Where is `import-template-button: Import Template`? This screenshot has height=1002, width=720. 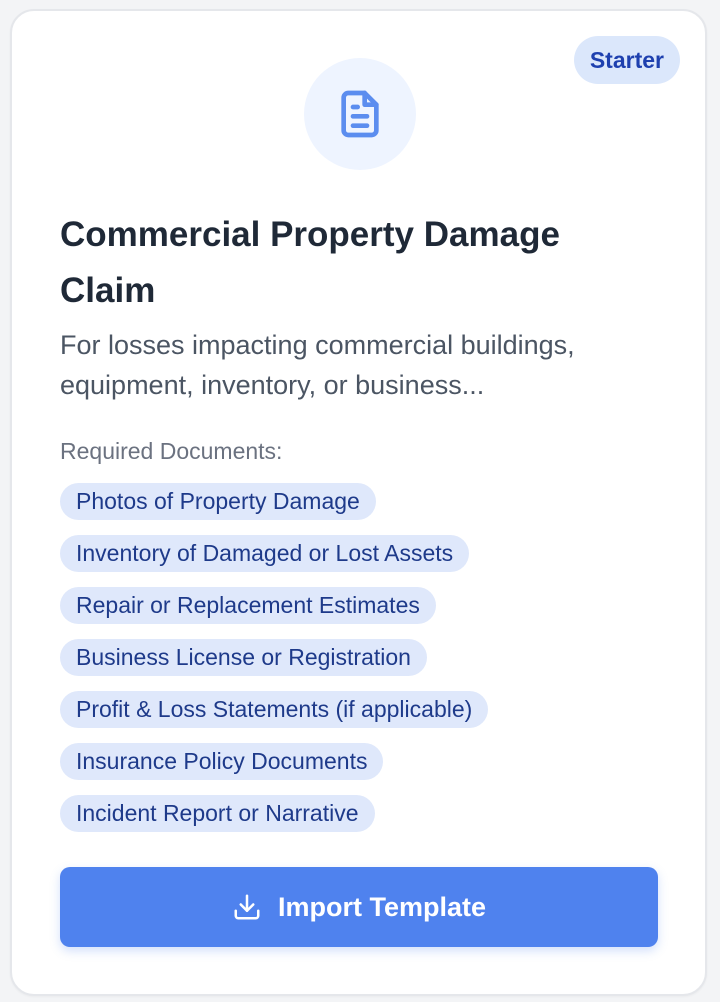 import-template-button: Import Template is located at coordinates (359, 907).